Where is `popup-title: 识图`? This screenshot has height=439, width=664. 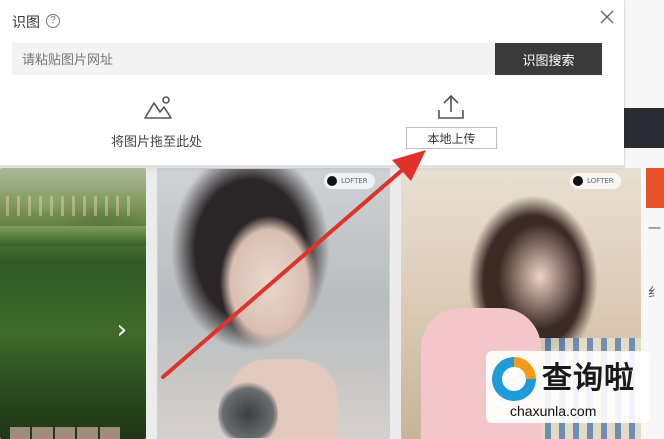
popup-title: 识图 is located at coordinates (26, 23).